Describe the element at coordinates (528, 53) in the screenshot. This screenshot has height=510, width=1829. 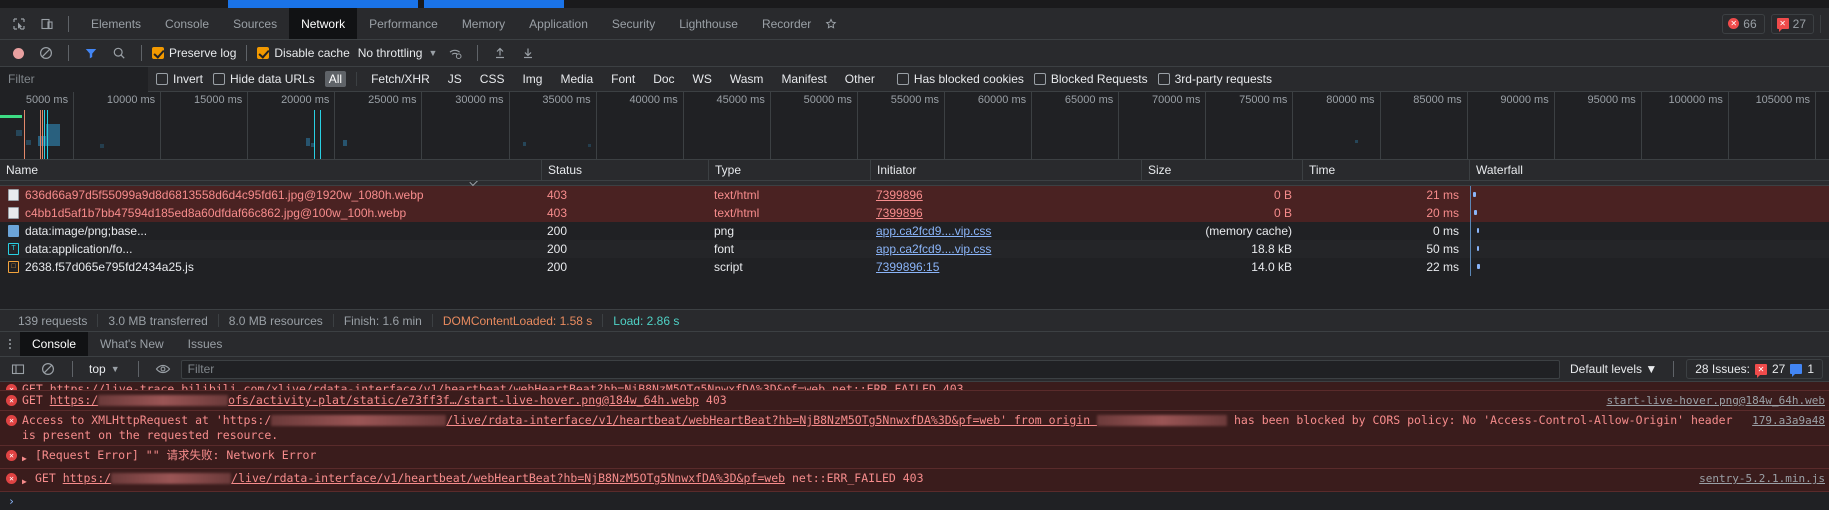
I see `export-har-button` at that location.